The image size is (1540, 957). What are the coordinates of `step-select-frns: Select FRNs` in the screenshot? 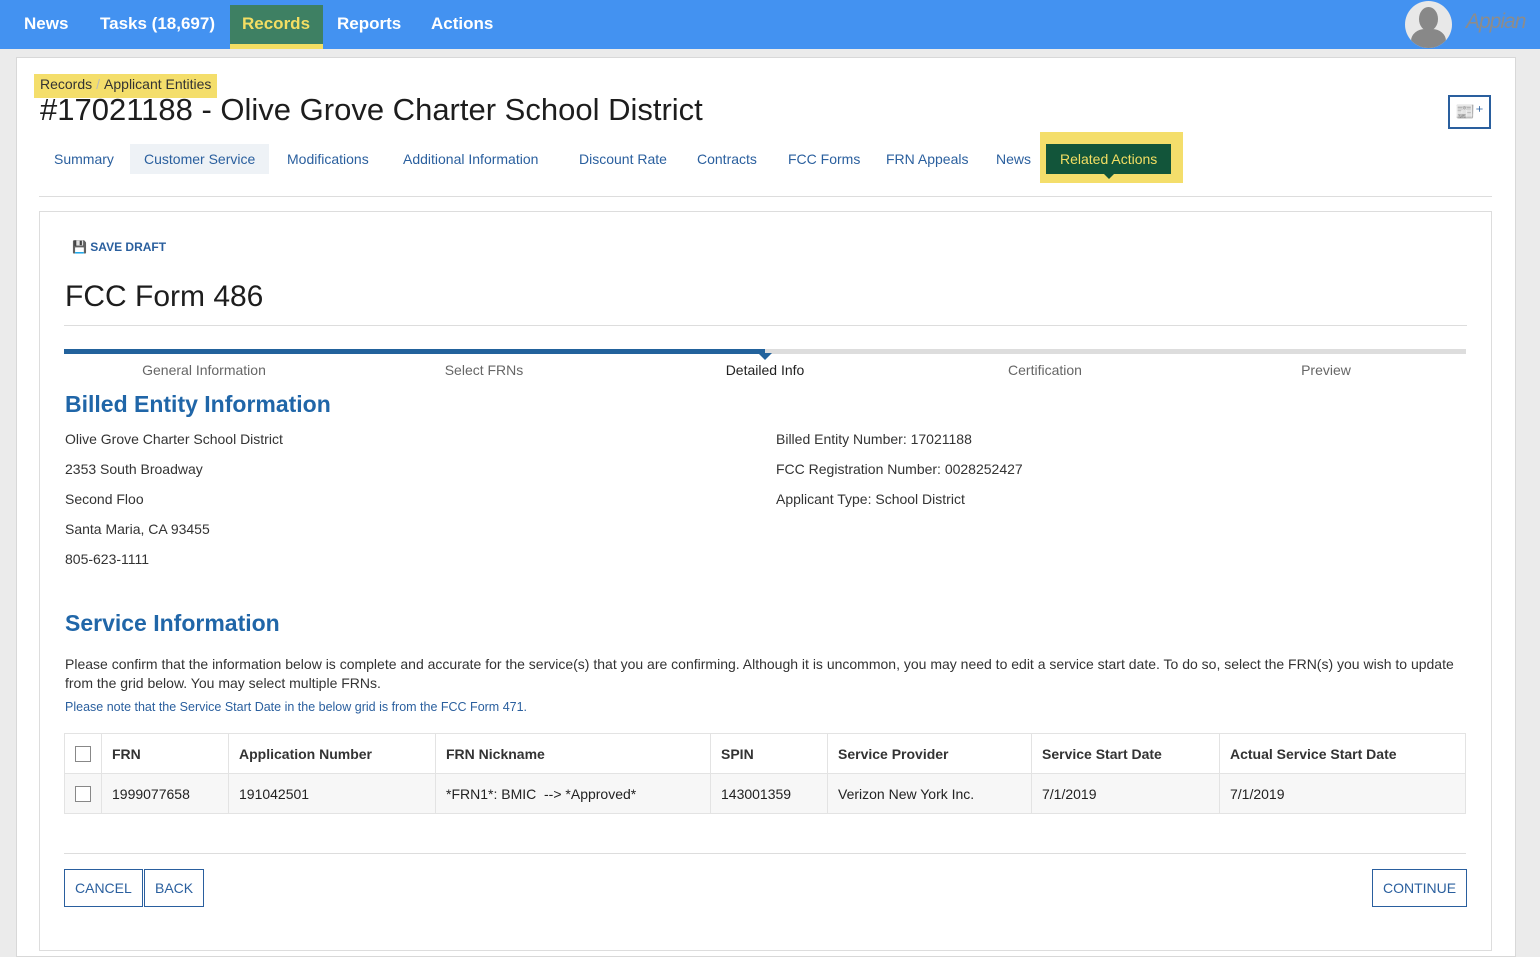 It's located at (484, 370).